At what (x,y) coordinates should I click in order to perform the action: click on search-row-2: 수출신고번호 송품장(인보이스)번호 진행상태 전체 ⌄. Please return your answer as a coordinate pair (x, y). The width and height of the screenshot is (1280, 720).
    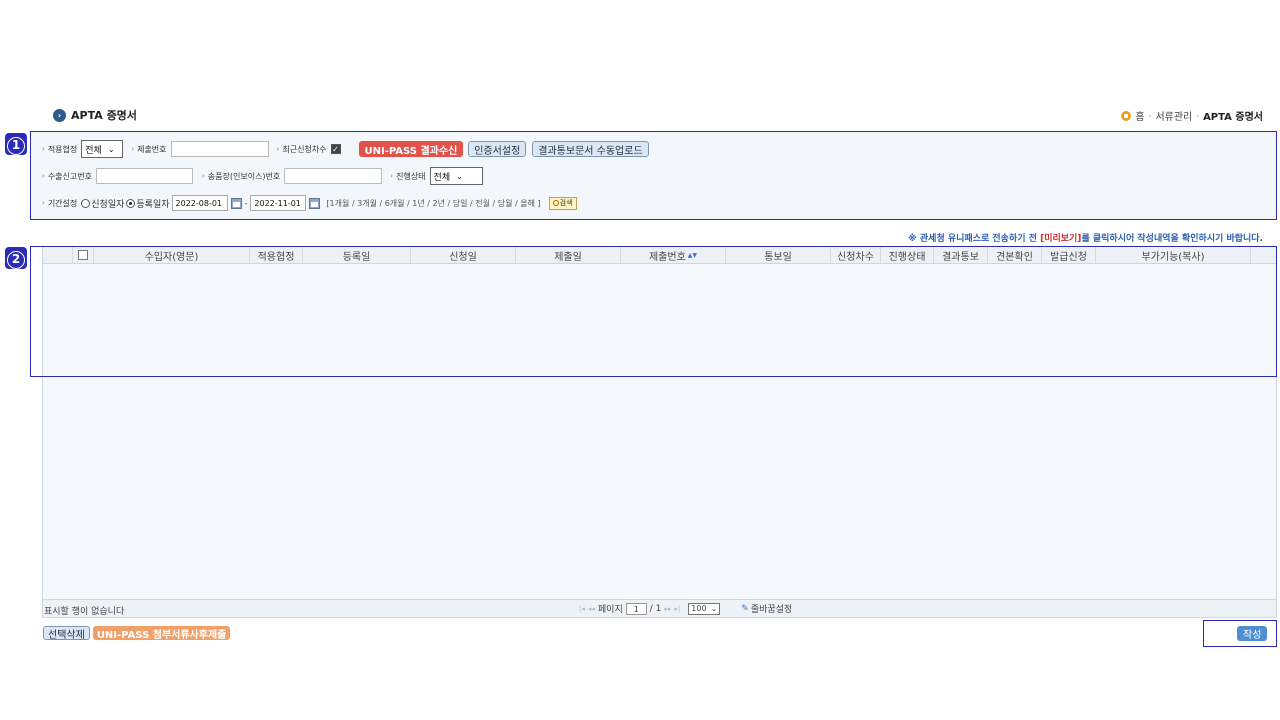
    Looking at the image, I should click on (262, 176).